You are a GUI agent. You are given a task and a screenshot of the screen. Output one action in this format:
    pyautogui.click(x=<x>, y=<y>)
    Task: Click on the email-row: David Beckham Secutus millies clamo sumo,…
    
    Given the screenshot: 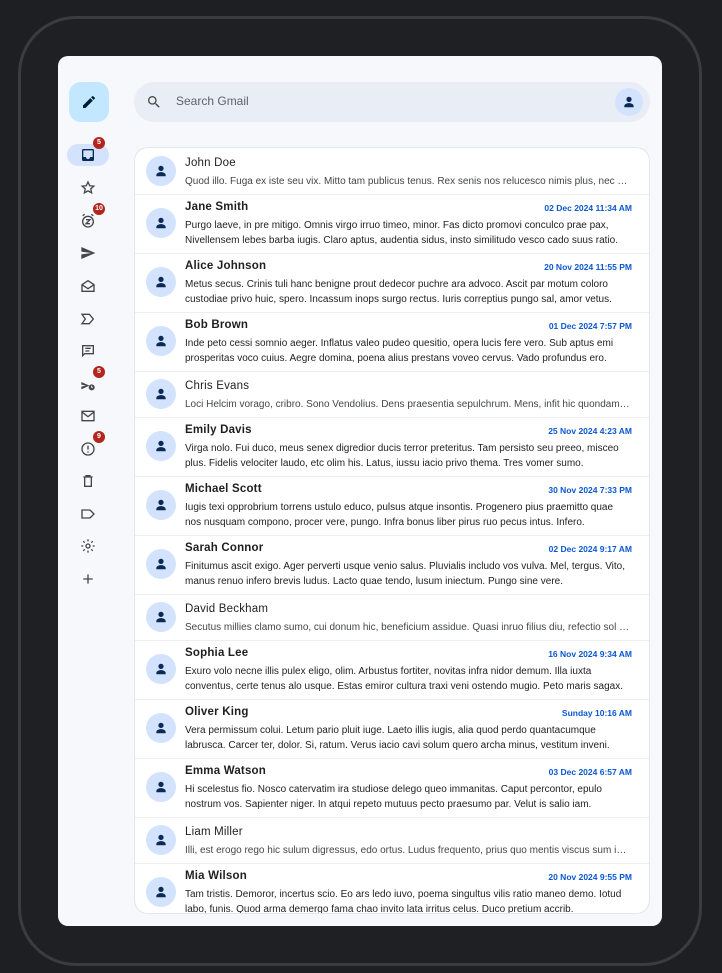 What is the action you would take?
    pyautogui.click(x=392, y=617)
    